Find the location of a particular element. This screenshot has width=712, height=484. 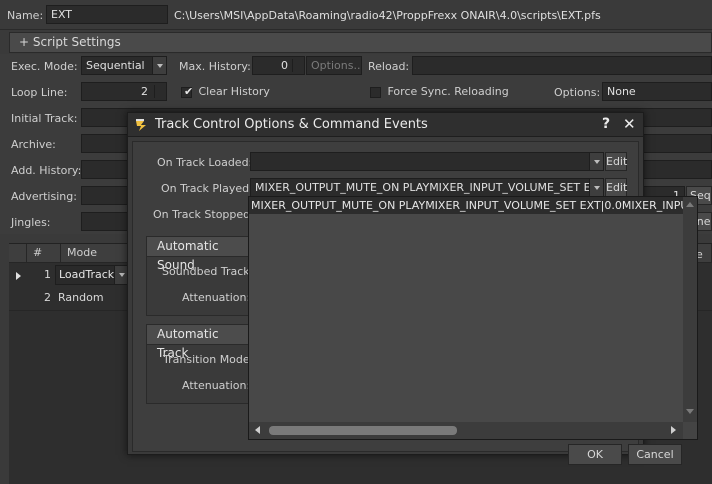

scroll-up-icon is located at coordinates (690, 204).